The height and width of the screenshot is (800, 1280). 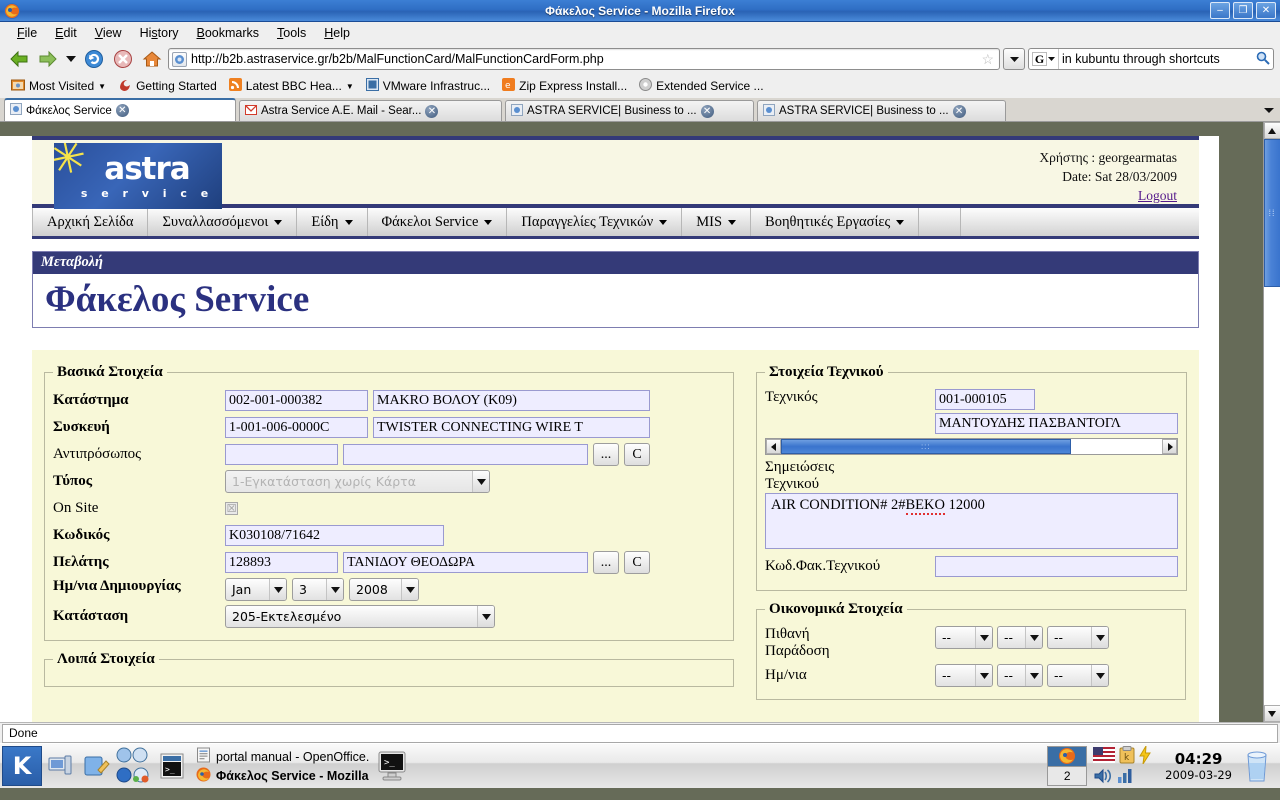 What do you see at coordinates (152, 59) in the screenshot?
I see `home-icon` at bounding box center [152, 59].